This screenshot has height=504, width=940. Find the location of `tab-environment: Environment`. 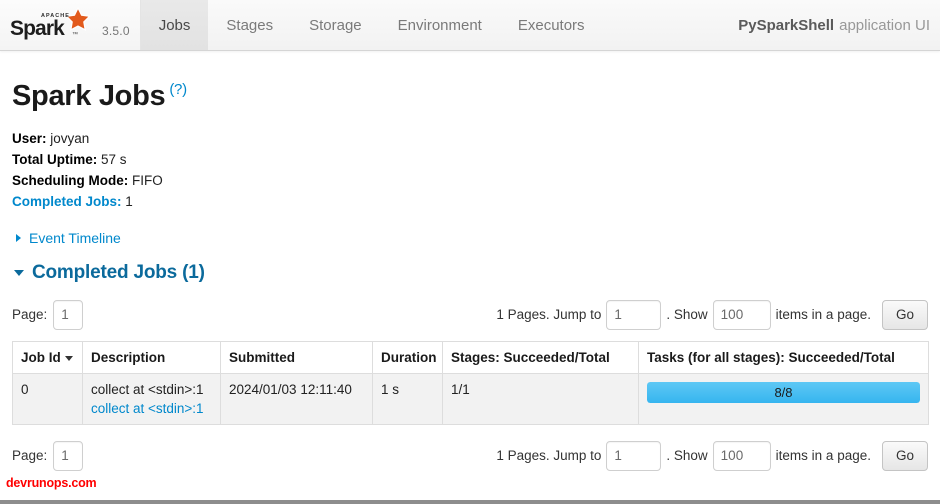

tab-environment: Environment is located at coordinates (440, 25).